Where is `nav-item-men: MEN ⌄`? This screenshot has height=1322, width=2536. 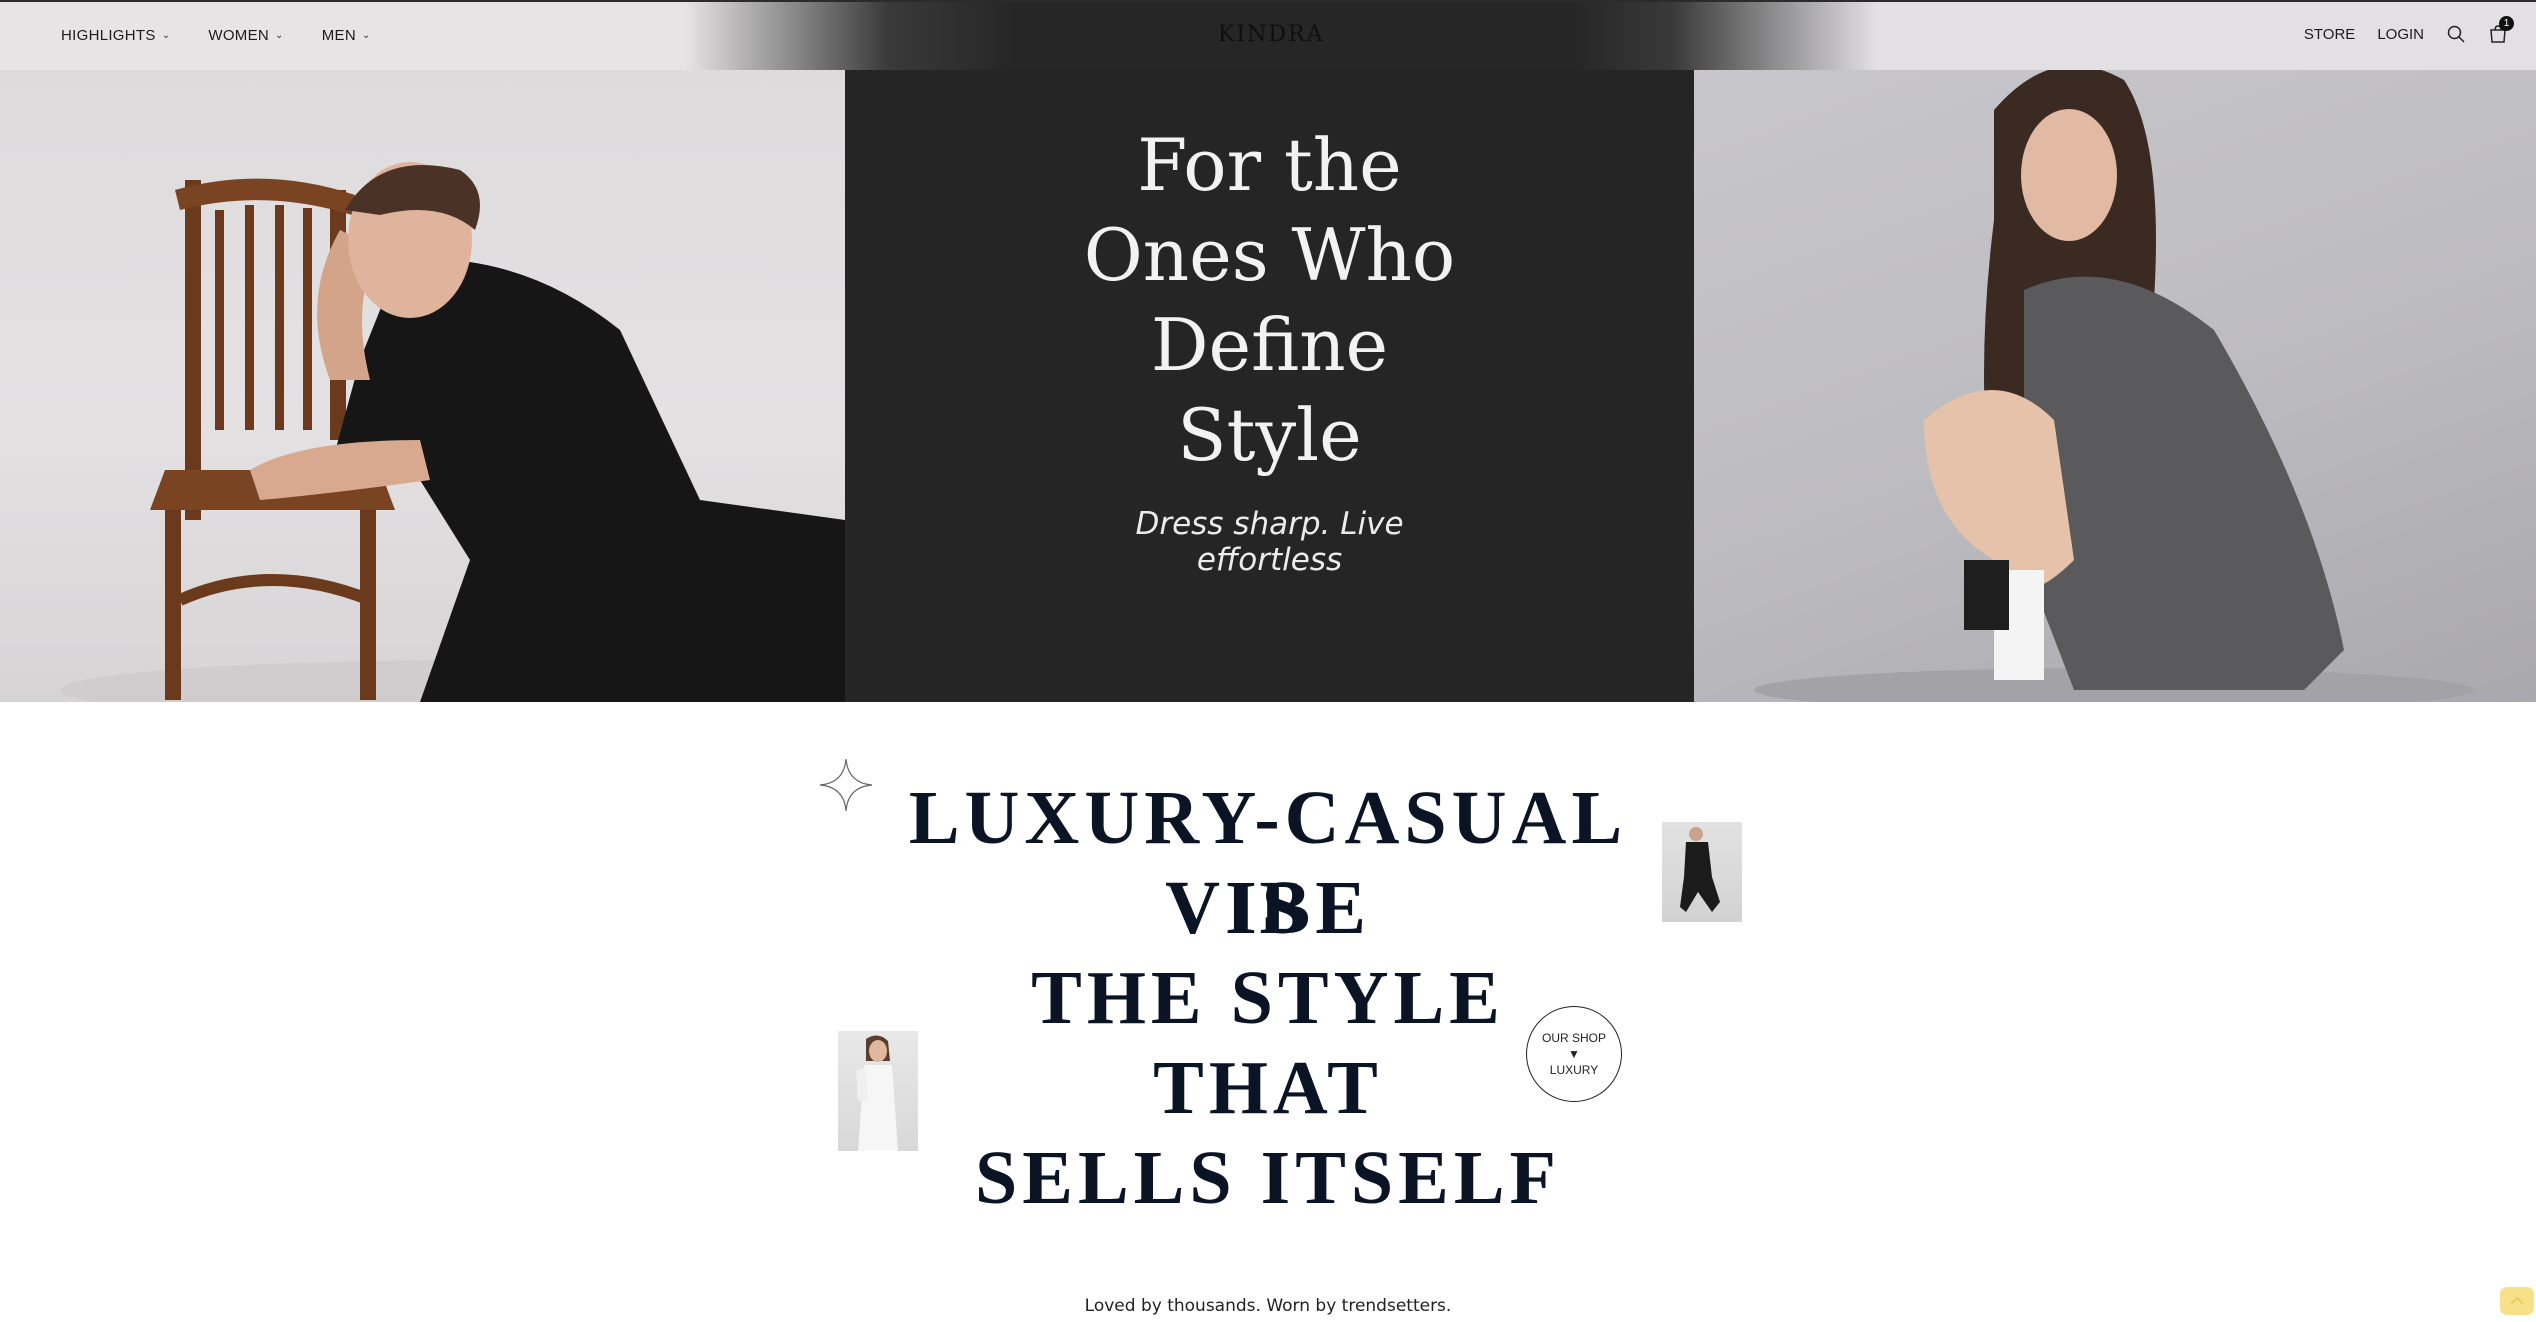 nav-item-men: MEN ⌄ is located at coordinates (346, 35).